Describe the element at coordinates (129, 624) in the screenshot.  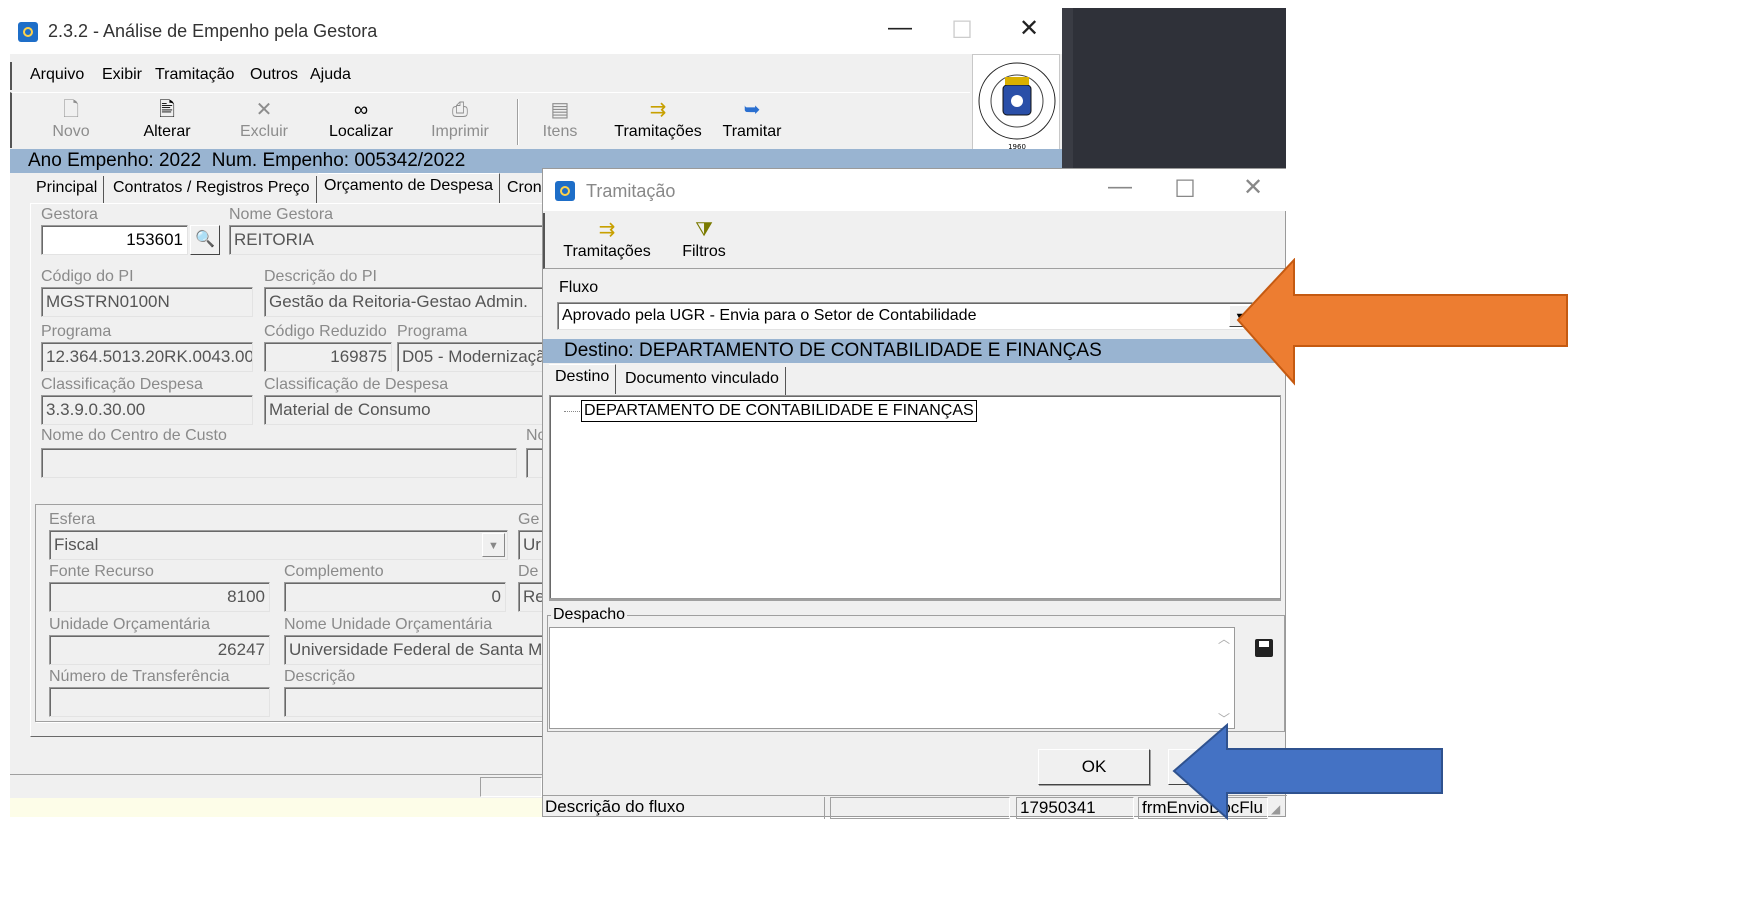
I see `unidade-label: Unidade Orçamentária` at that location.